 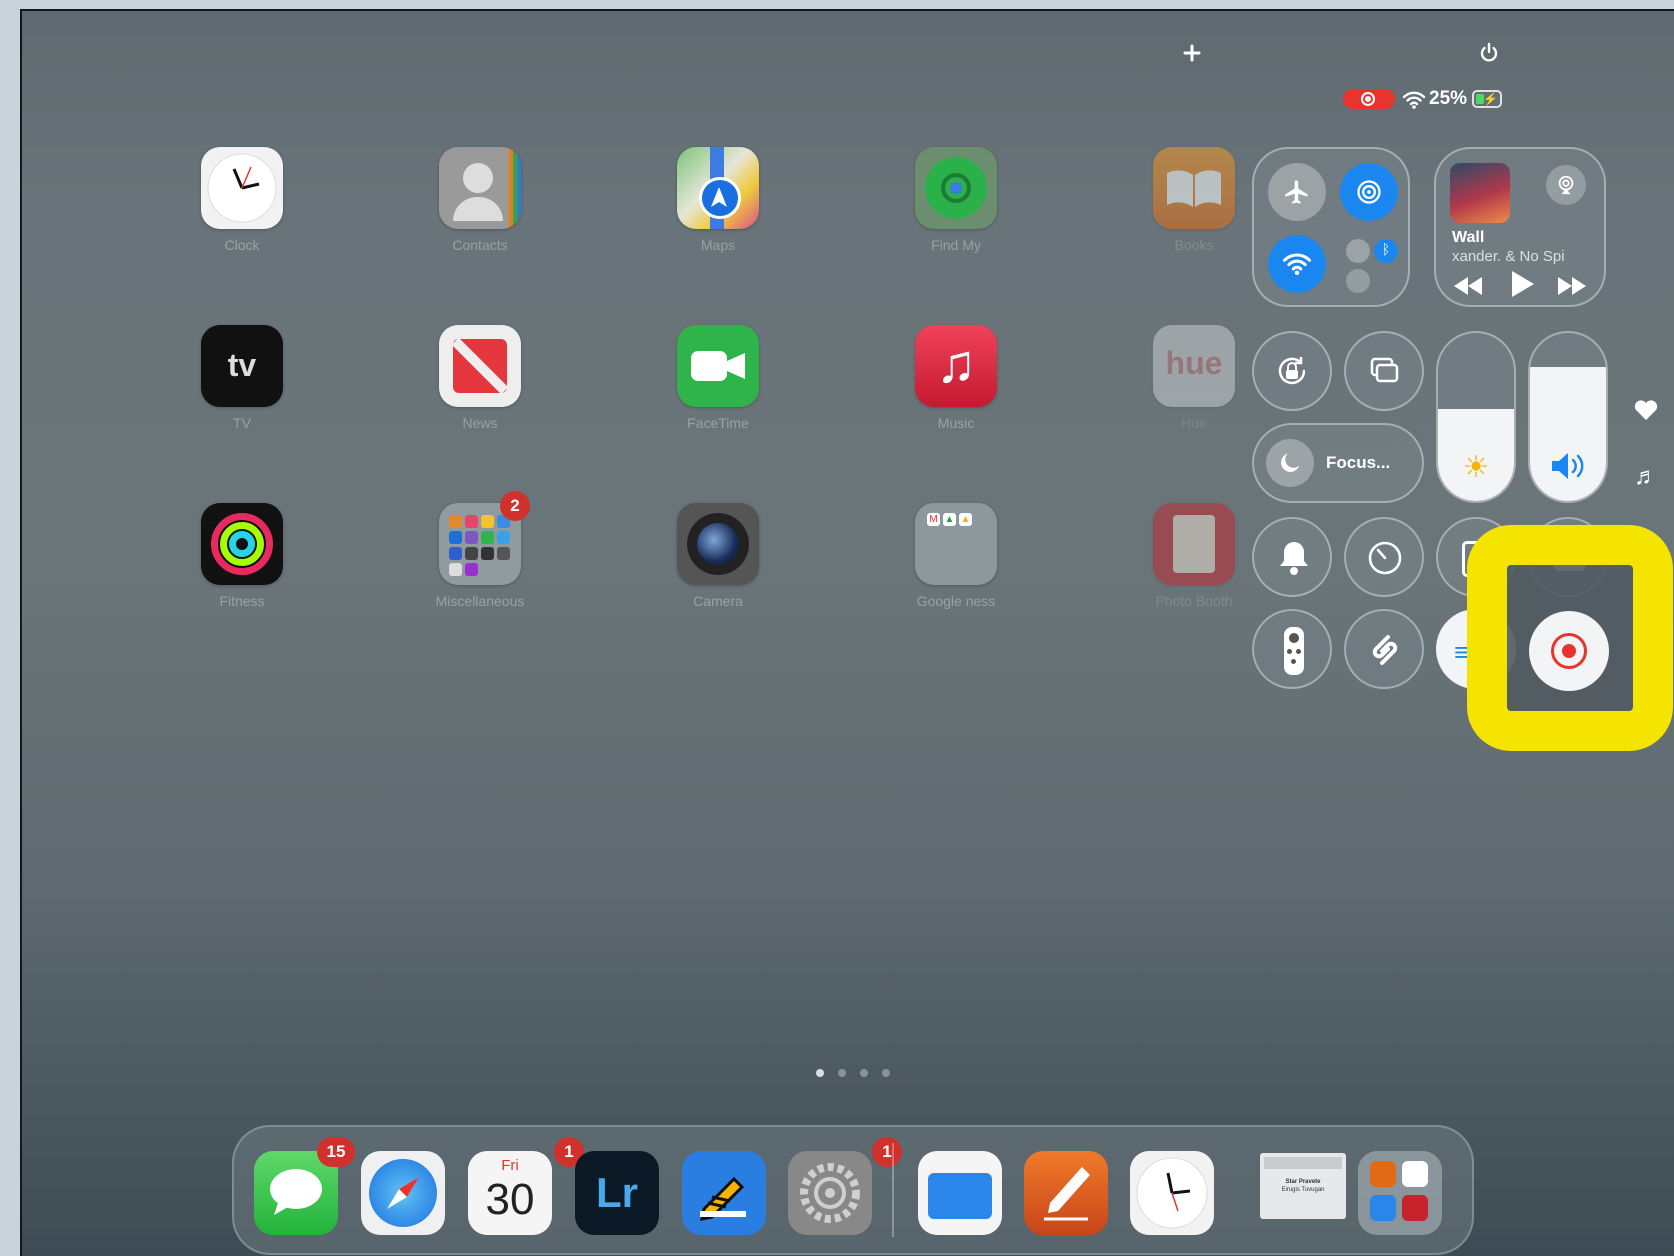 I want to click on app-find-my: Find My, so click(x=956, y=200).